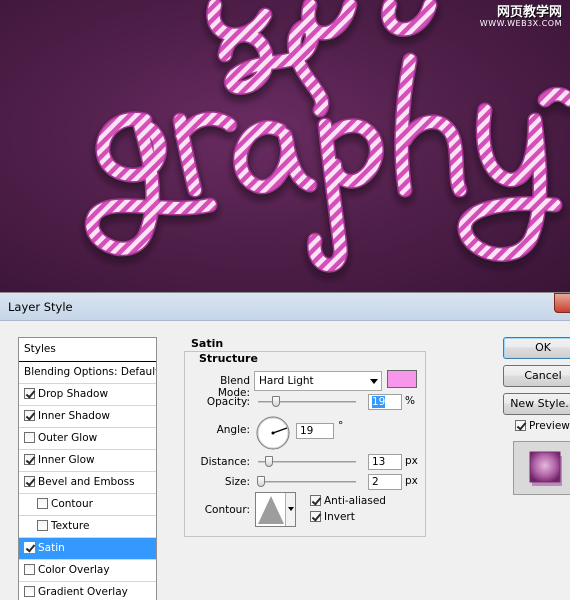 This screenshot has width=570, height=600. Describe the element at coordinates (315, 500) in the screenshot. I see `anti-aliased-checkbox` at that location.